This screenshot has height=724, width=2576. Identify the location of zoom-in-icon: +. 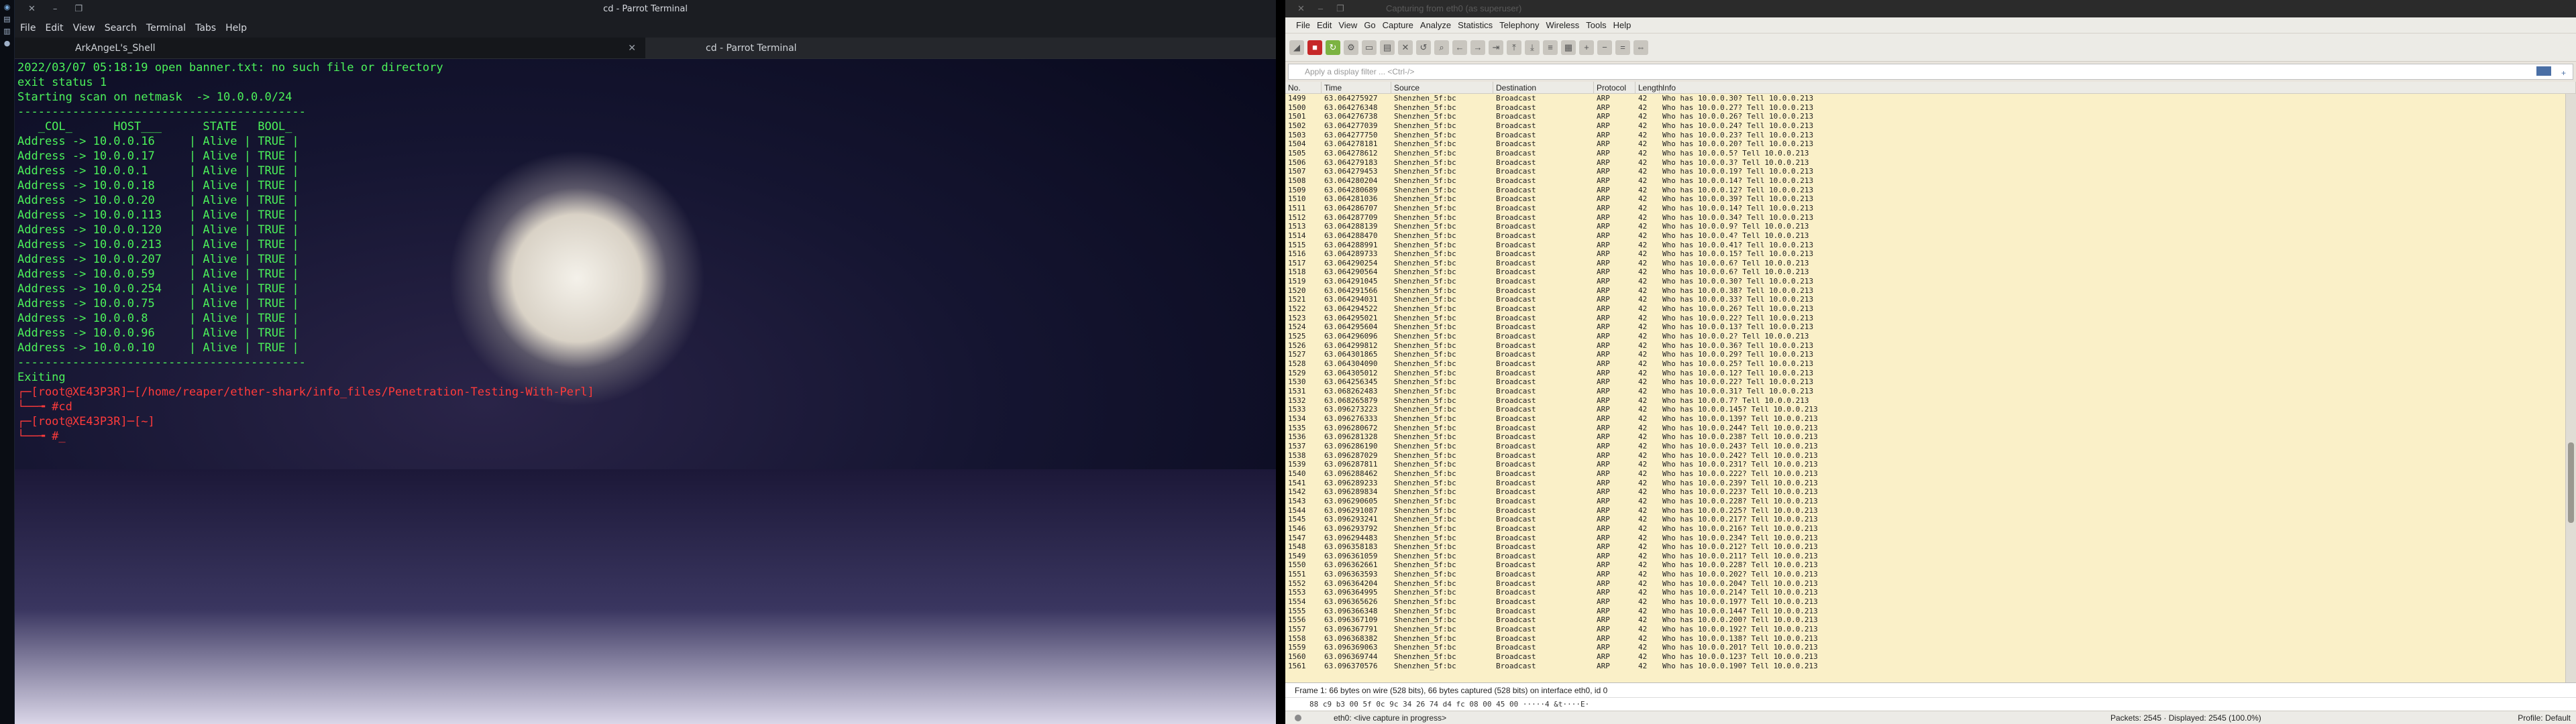
(1586, 47).